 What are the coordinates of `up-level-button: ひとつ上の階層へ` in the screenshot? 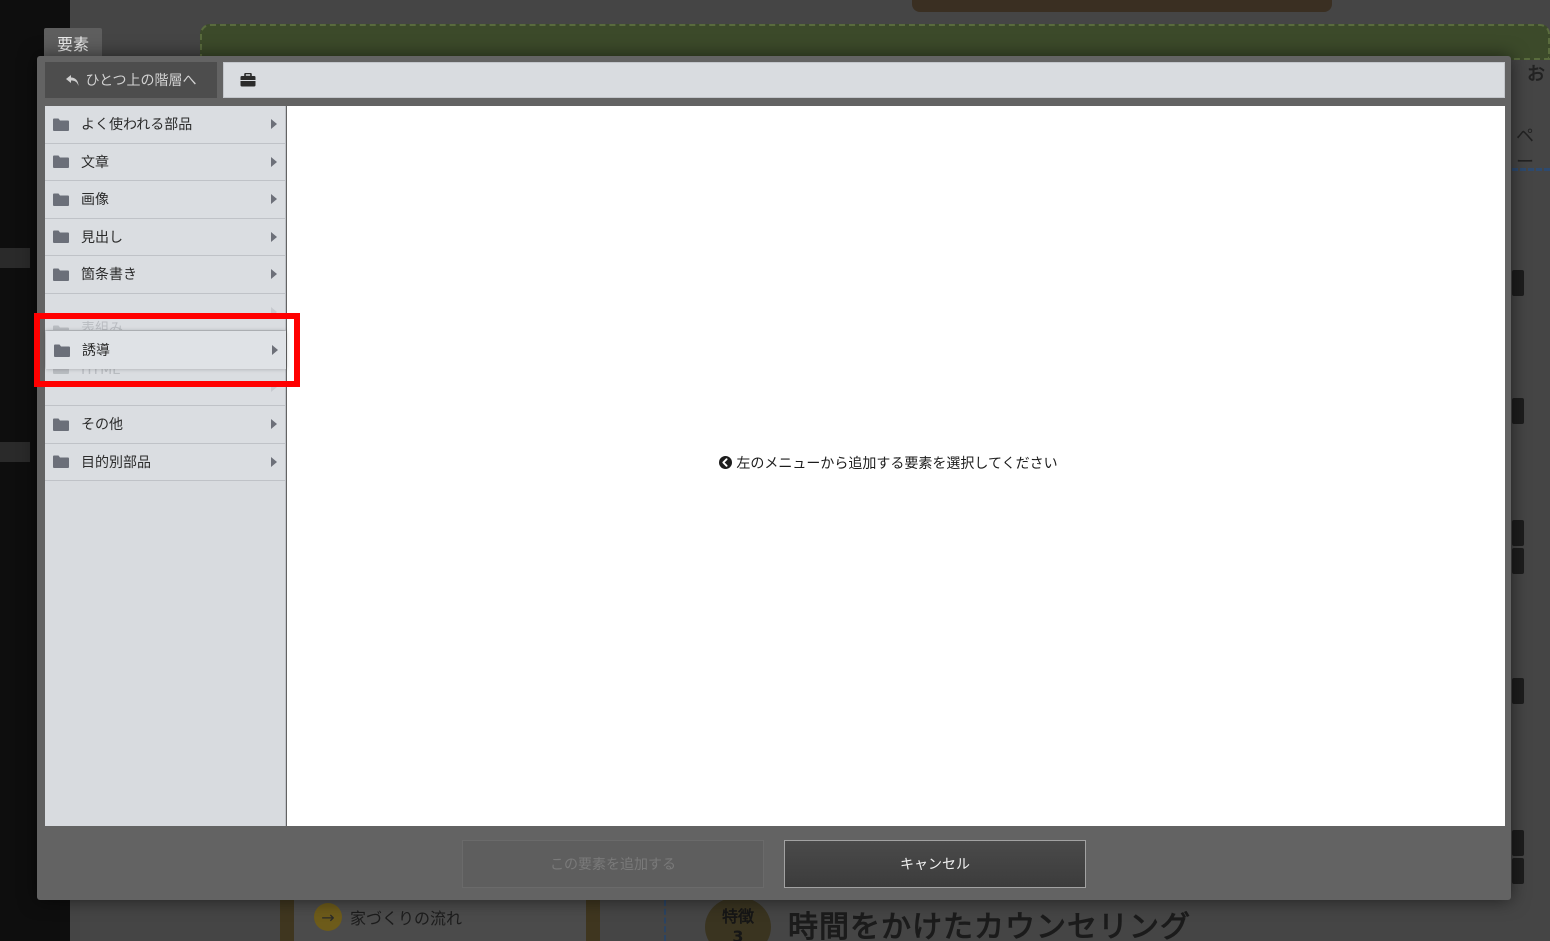 It's located at (131, 80).